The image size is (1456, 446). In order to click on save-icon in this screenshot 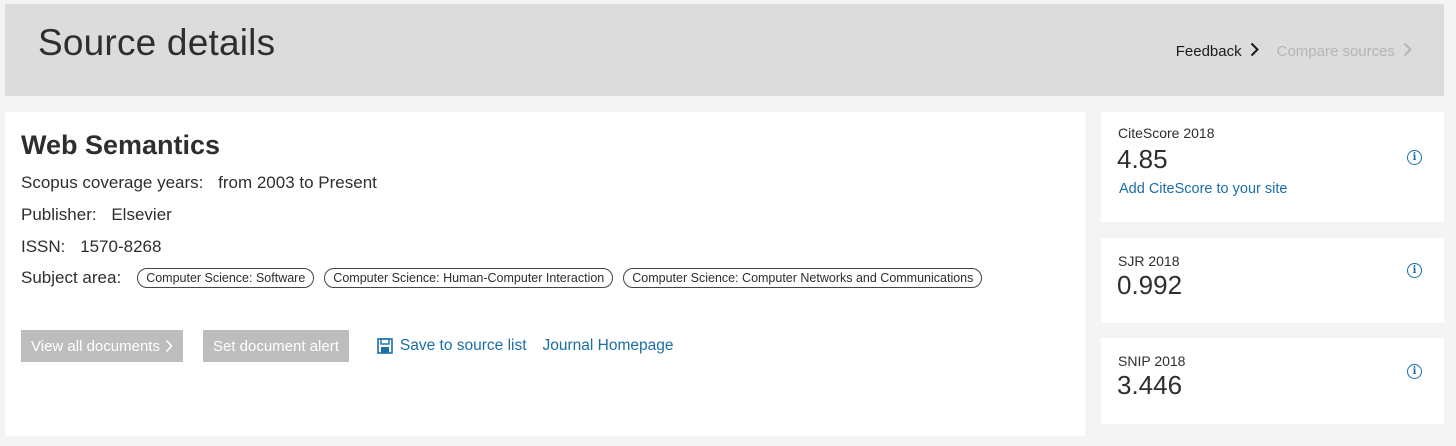, I will do `click(388, 346)`.